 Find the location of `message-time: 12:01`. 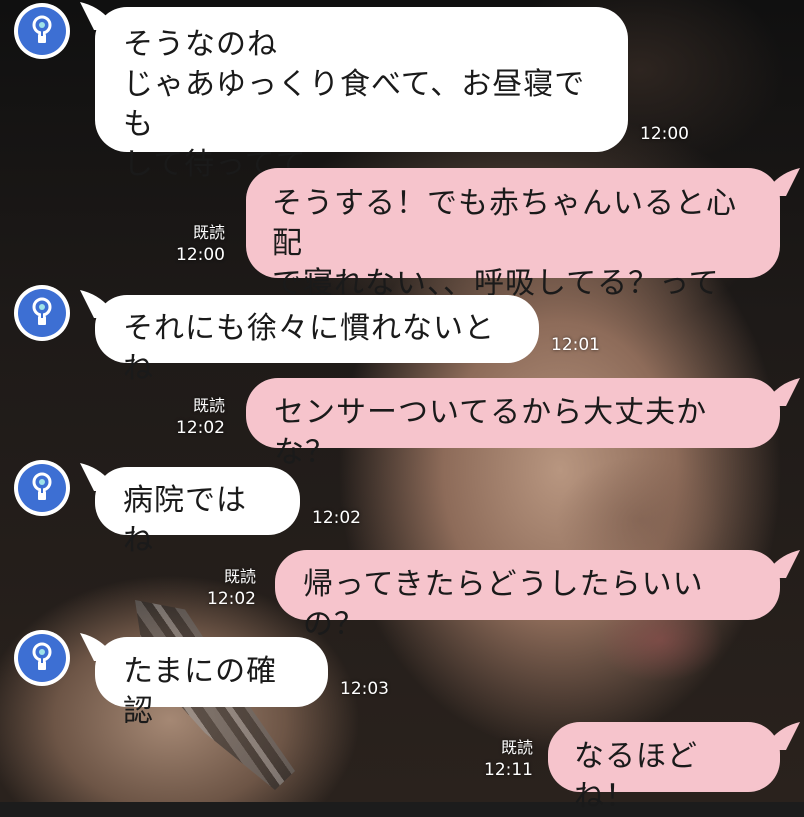

message-time: 12:01 is located at coordinates (575, 345).